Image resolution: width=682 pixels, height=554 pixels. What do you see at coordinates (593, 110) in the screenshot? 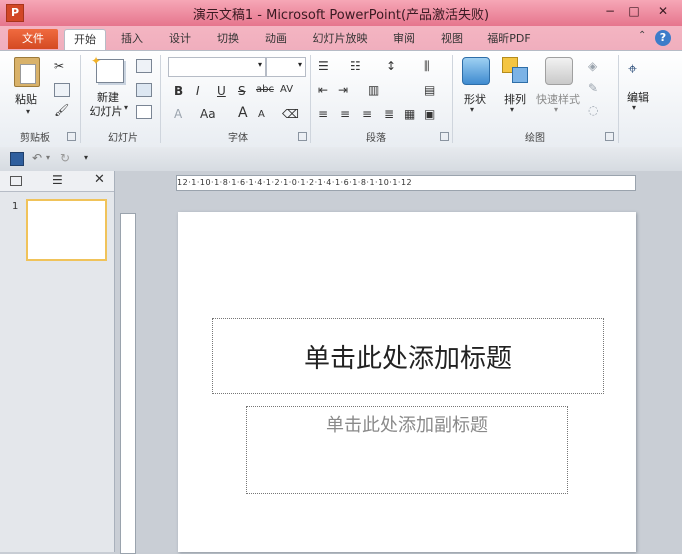
I see `shape-effects-icon: ◌` at bounding box center [593, 110].